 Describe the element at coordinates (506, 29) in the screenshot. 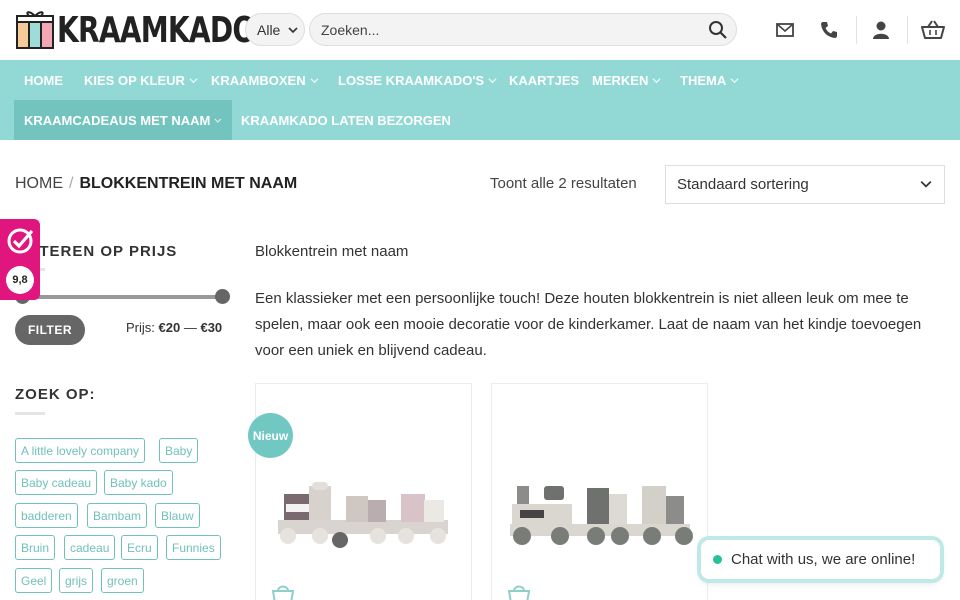

I see `search-input` at that location.